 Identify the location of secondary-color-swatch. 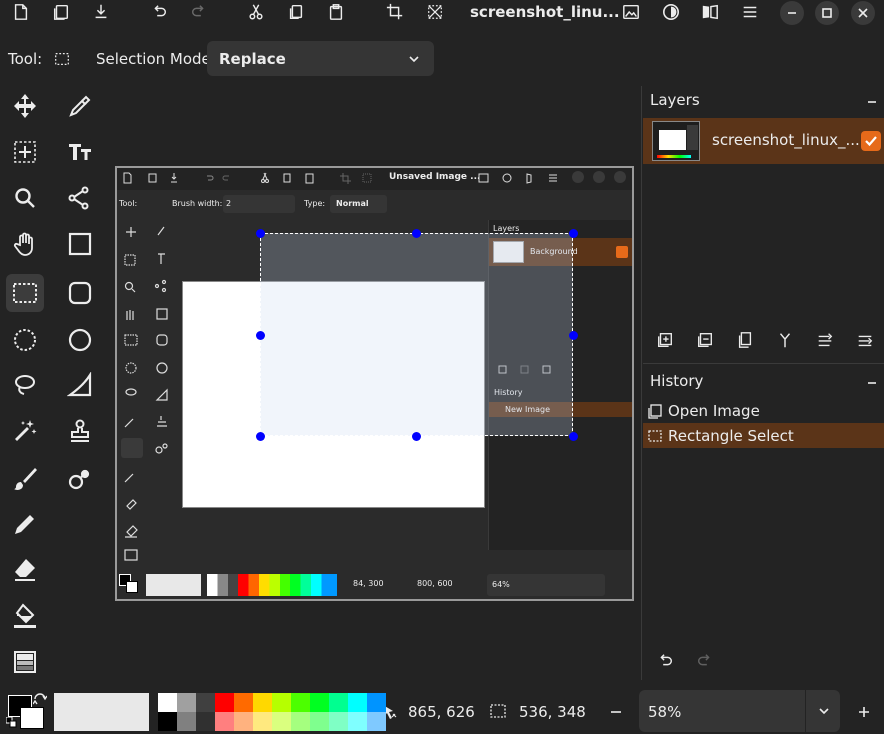
(32, 718).